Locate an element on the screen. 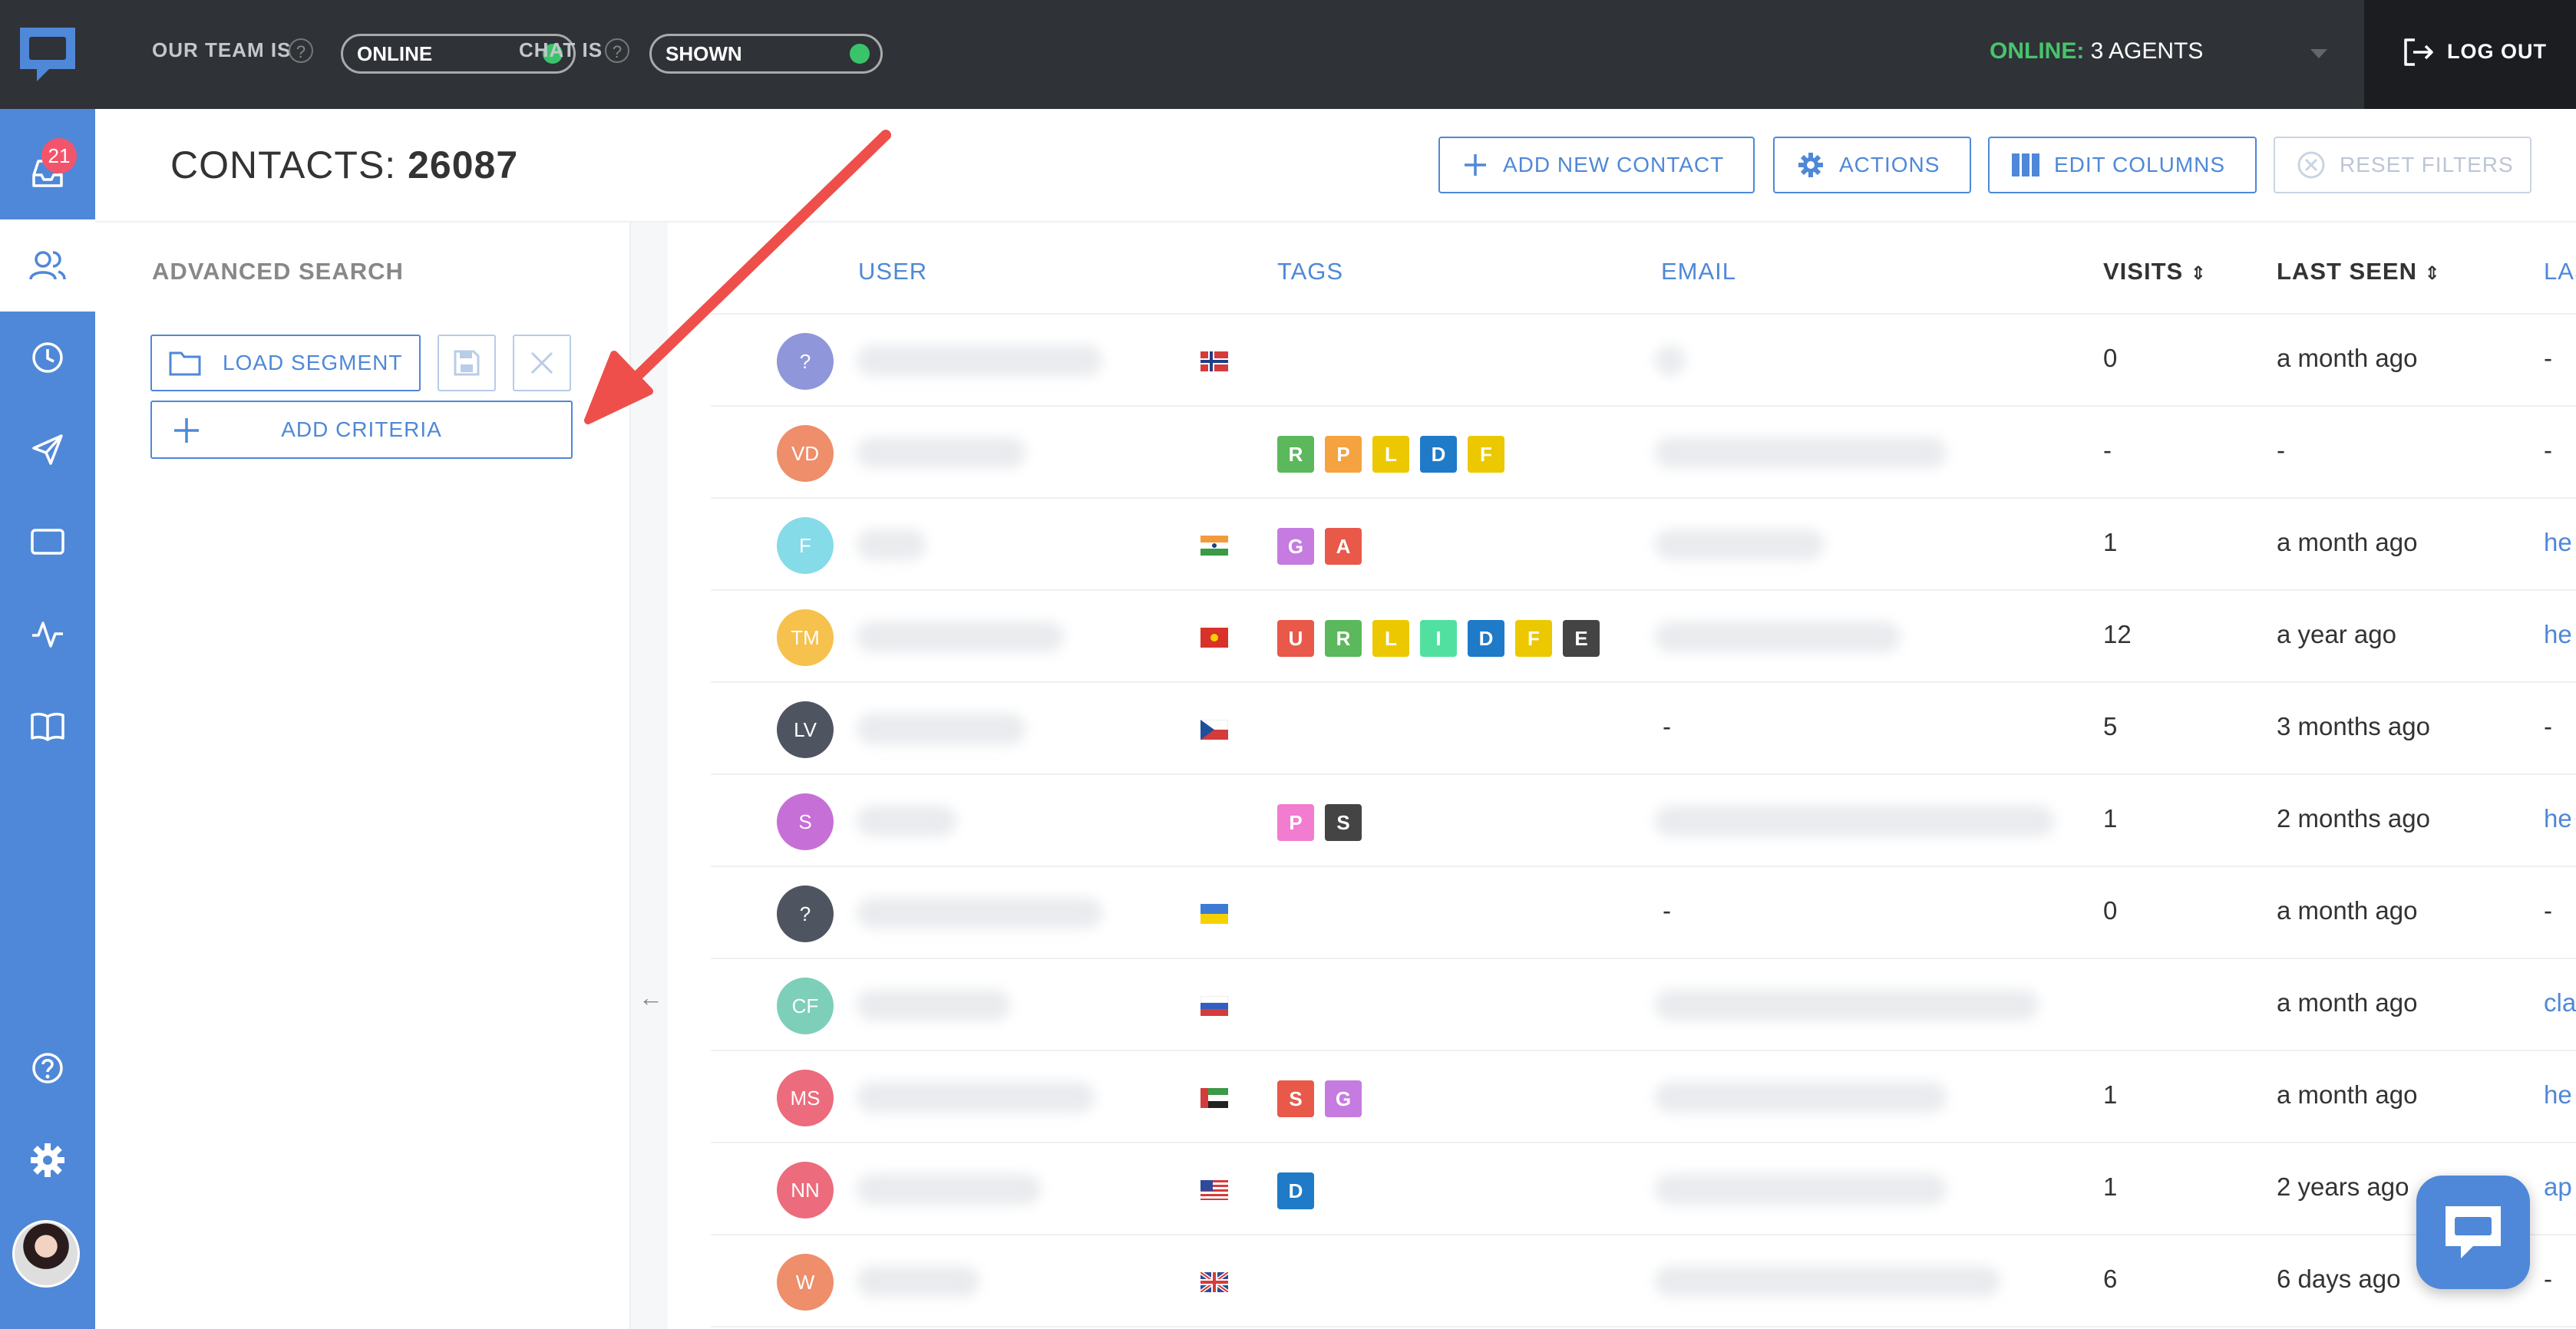  logout-icon is located at coordinates (2418, 52).